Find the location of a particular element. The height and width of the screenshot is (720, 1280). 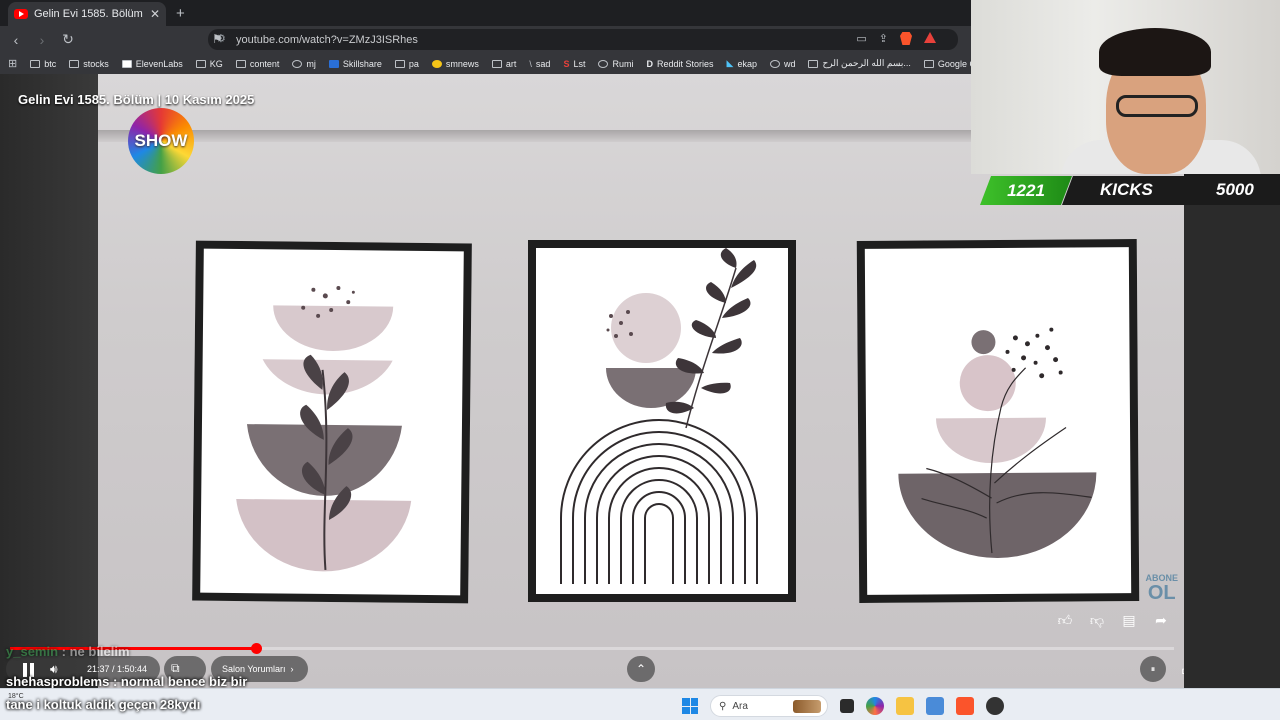

skillshare-icon is located at coordinates (333, 63).